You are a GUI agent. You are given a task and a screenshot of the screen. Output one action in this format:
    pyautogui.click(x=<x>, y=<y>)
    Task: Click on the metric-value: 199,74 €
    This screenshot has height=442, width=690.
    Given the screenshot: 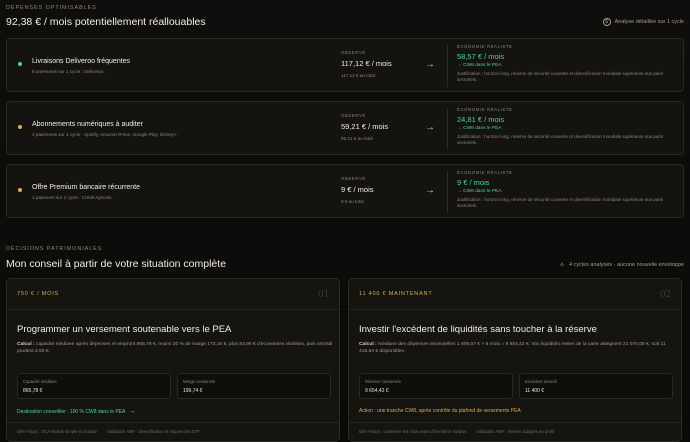 What is the action you would take?
    pyautogui.click(x=193, y=391)
    